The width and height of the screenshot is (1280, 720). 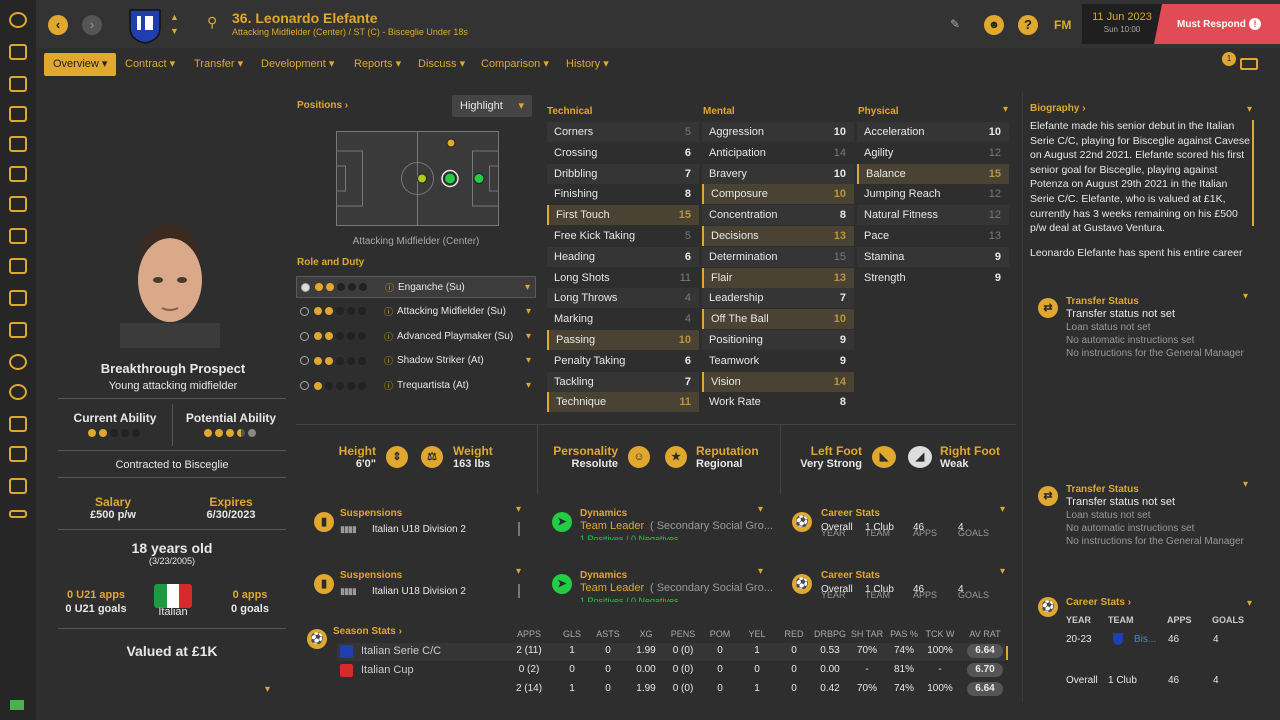 What do you see at coordinates (933, 256) in the screenshot?
I see `attribute-row: Stamina 9` at bounding box center [933, 256].